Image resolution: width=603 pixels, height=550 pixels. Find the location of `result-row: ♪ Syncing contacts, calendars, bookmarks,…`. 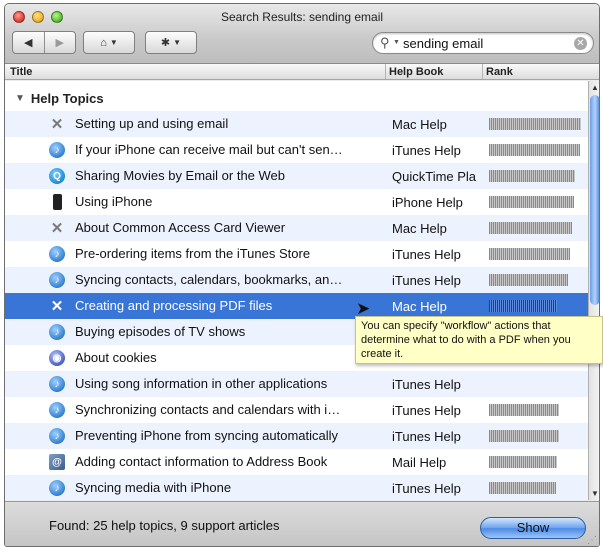

result-row: ♪ Syncing contacts, calendars, bookmarks,… is located at coordinates (296, 280).